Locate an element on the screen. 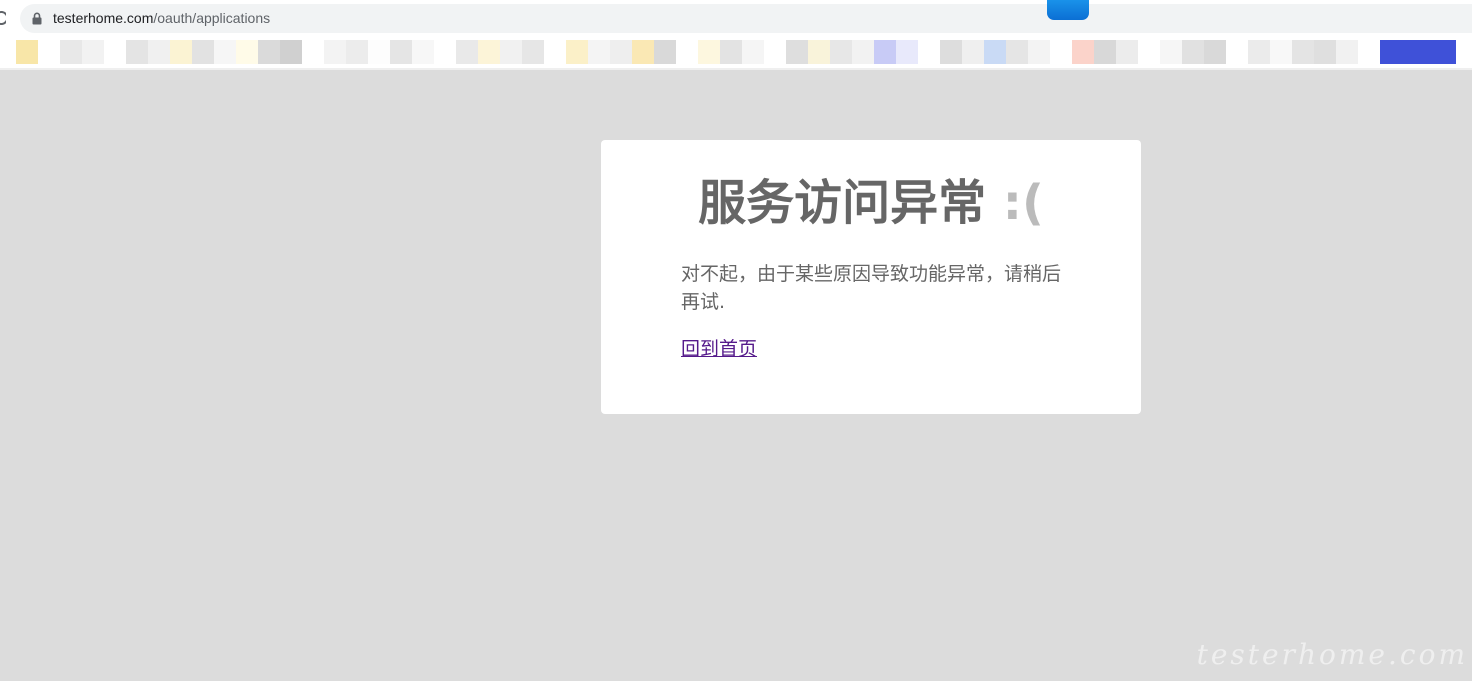 This screenshot has width=1472, height=681. sad-face: :( is located at coordinates (1023, 203).